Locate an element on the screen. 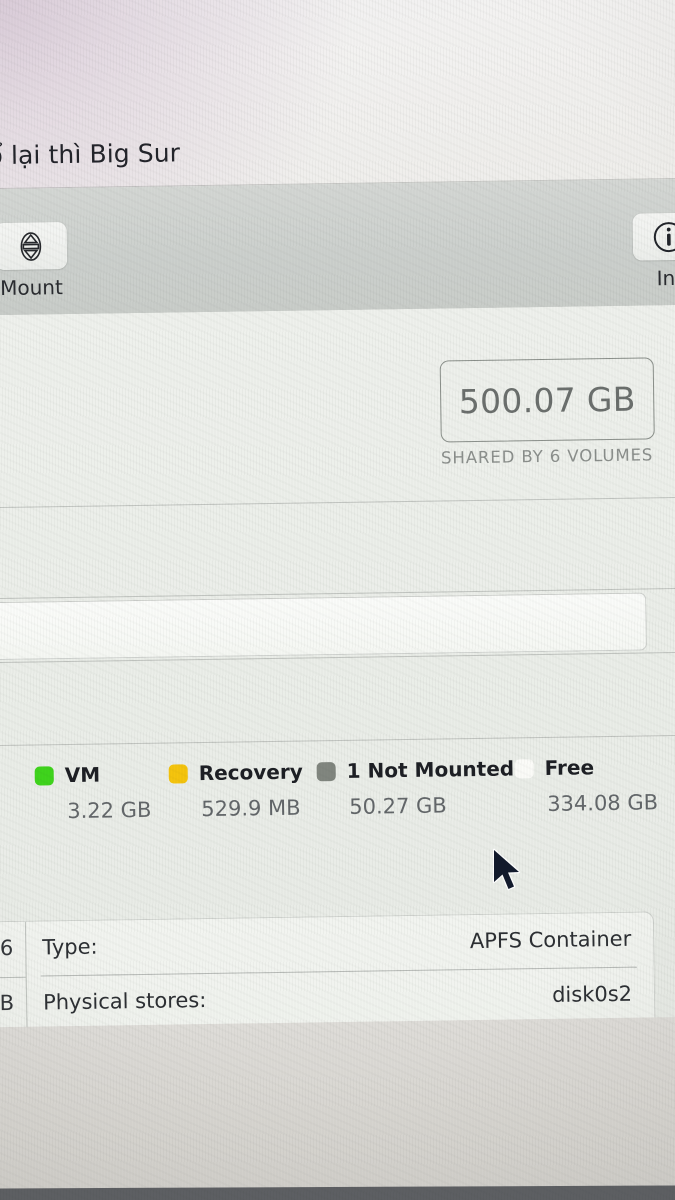 This screenshot has height=1200, width=675. legend-swatch-free is located at coordinates (524, 768).